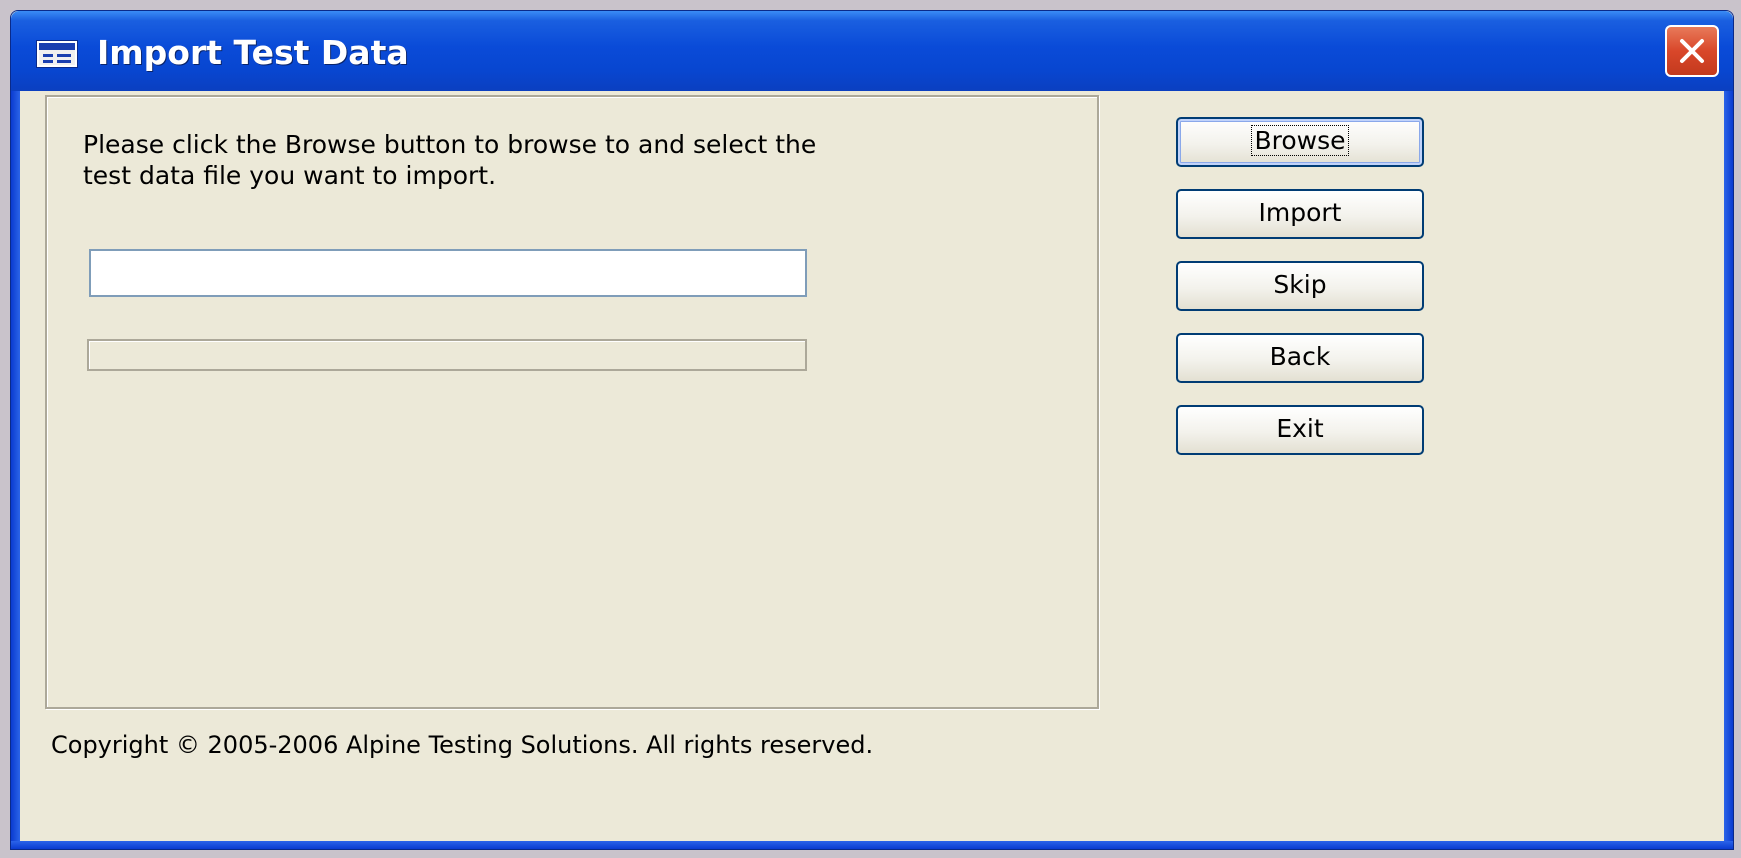  What do you see at coordinates (872, 51) in the screenshot?
I see `title-bar: Import Test Data` at bounding box center [872, 51].